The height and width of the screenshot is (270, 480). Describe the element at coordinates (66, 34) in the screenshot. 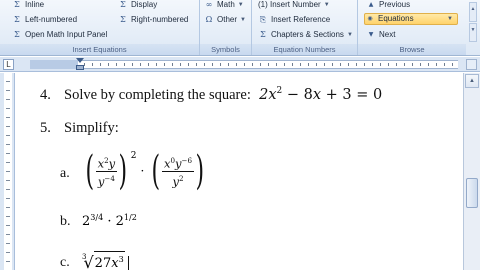

I see `open-math-input-panel-label: Open Math Input Panel` at that location.